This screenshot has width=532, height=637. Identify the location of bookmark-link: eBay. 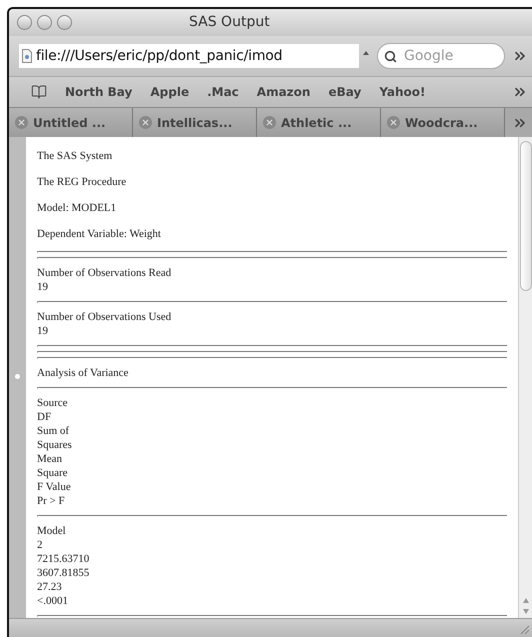
(345, 92).